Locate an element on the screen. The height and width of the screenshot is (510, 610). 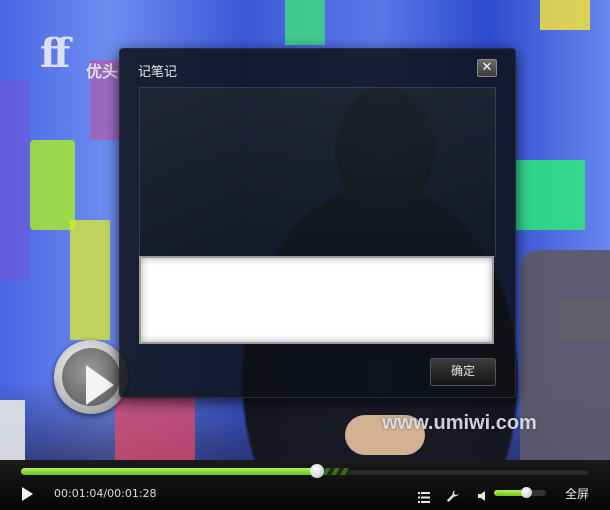
channel-logo-text: 优头 is located at coordinates (102, 71).